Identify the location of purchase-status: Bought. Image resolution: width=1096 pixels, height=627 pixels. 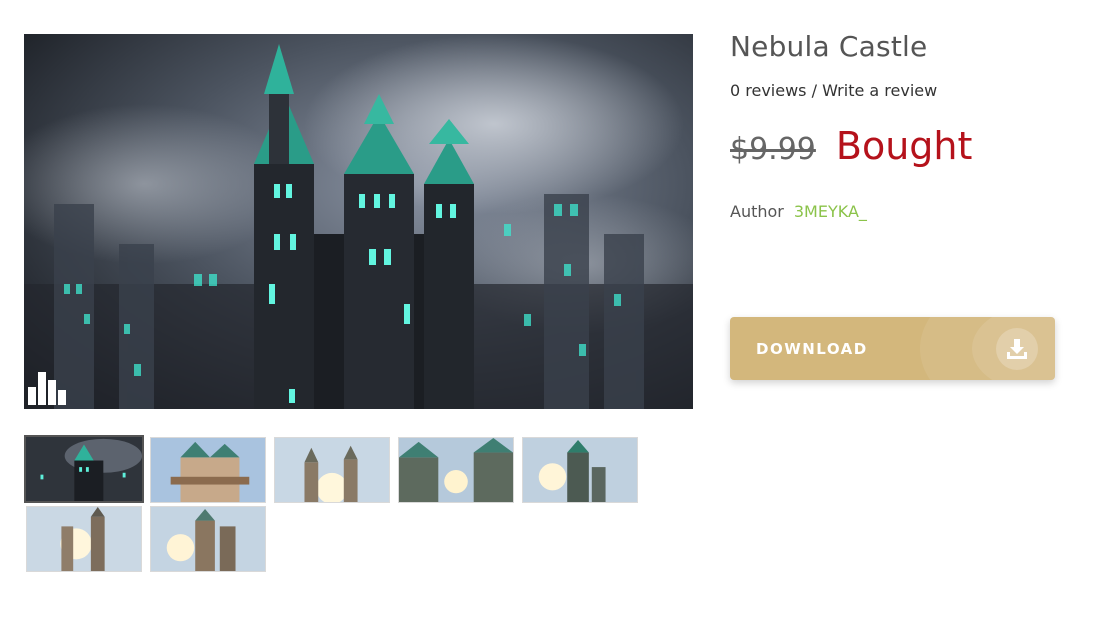
(904, 146).